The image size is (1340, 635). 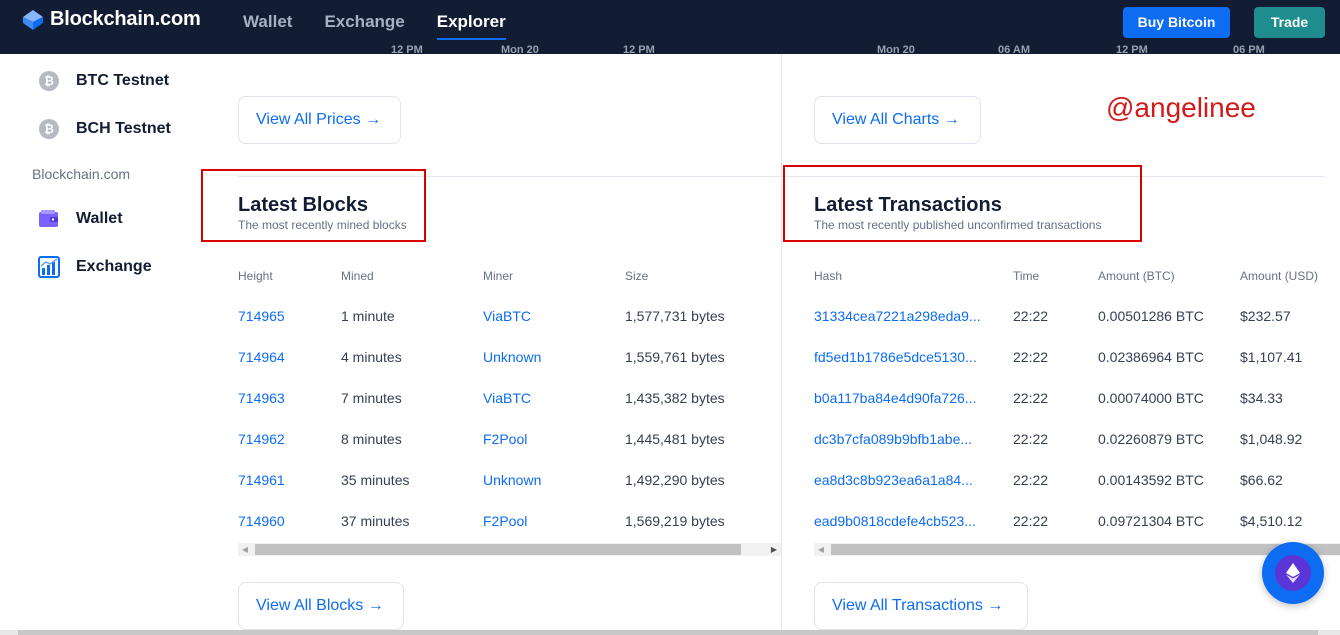 What do you see at coordinates (774, 549) in the screenshot?
I see `scroll-right-icon: ▶` at bounding box center [774, 549].